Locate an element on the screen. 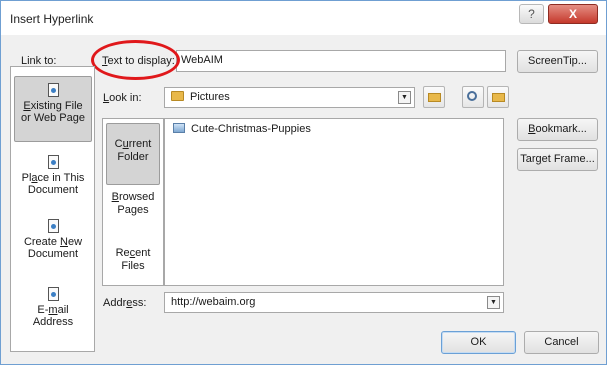 This screenshot has width=607, height=365. current-folder-line2: Folder is located at coordinates (133, 157).